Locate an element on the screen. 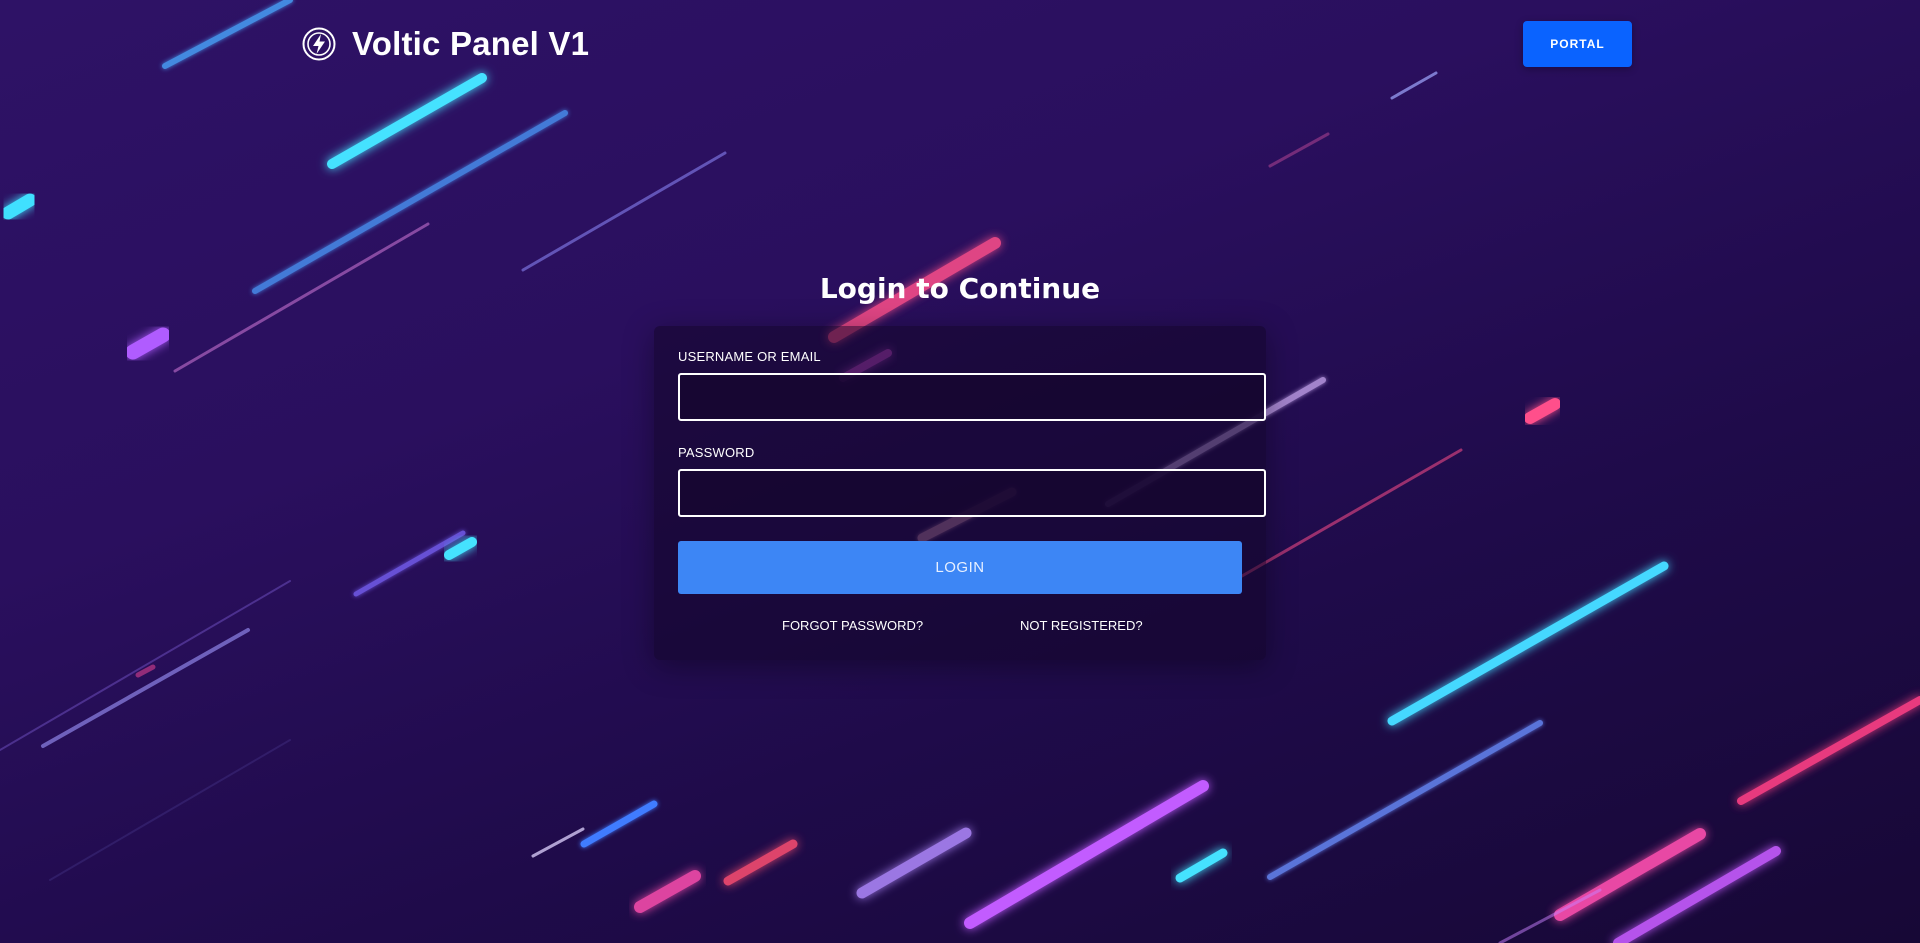  portal-button: PORTAL is located at coordinates (1577, 44).